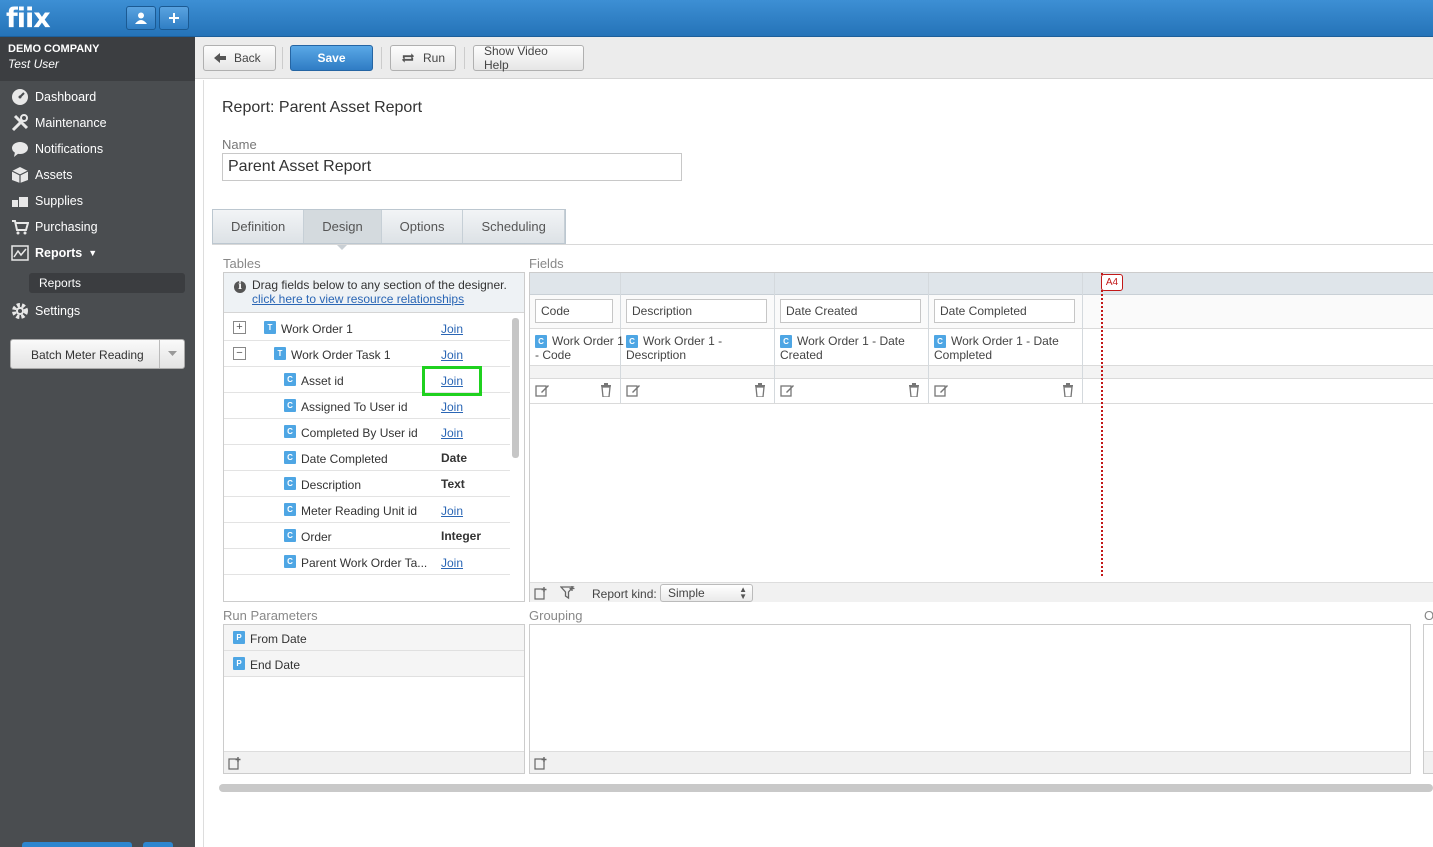 The height and width of the screenshot is (847, 1433). Describe the element at coordinates (46, 201) in the screenshot. I see `sidebar-item-supplies: Supplies` at that location.